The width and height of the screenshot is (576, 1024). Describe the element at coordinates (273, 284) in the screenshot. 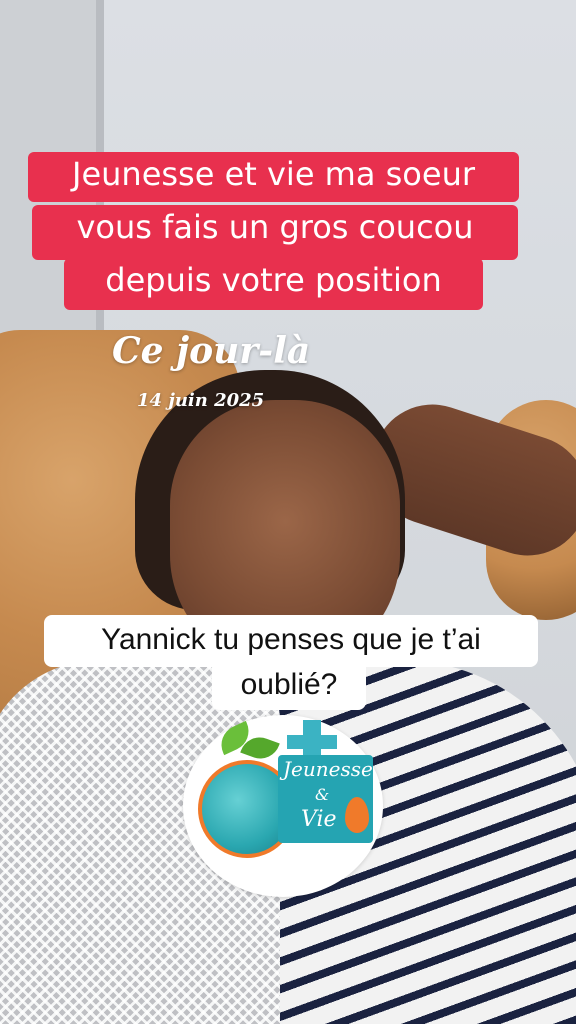

I see `caption-line-3: depuis votre position` at that location.